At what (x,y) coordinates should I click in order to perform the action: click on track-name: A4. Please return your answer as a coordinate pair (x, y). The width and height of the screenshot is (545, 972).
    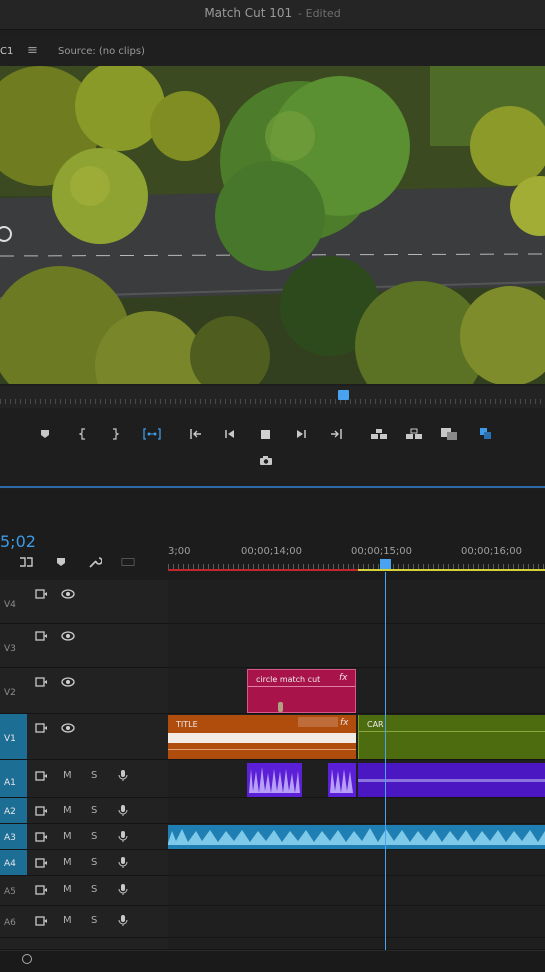
    Looking at the image, I should click on (10, 864).